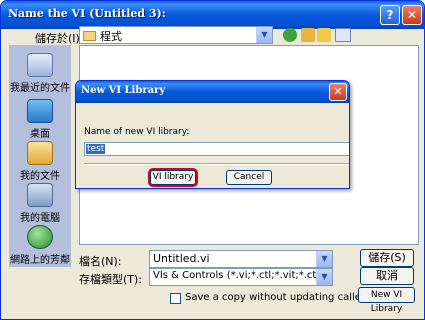 This screenshot has width=425, height=320. I want to click on window-title: Name the VI (Untitled 3):, so click(87, 13).